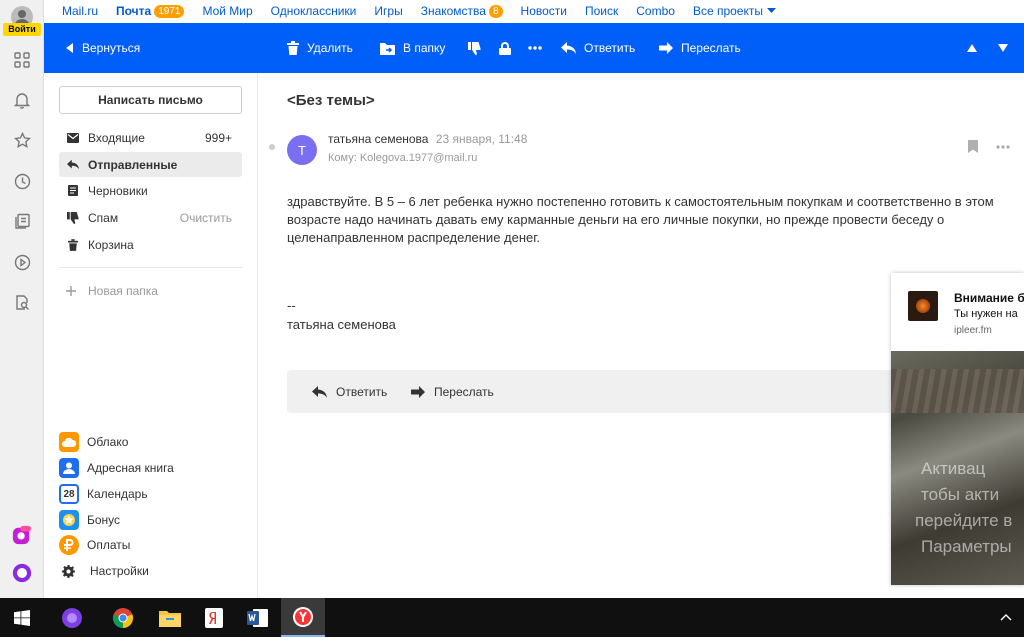 The width and height of the screenshot is (1024, 637). I want to click on nav-link-mail: Почта 1971, so click(150, 11).